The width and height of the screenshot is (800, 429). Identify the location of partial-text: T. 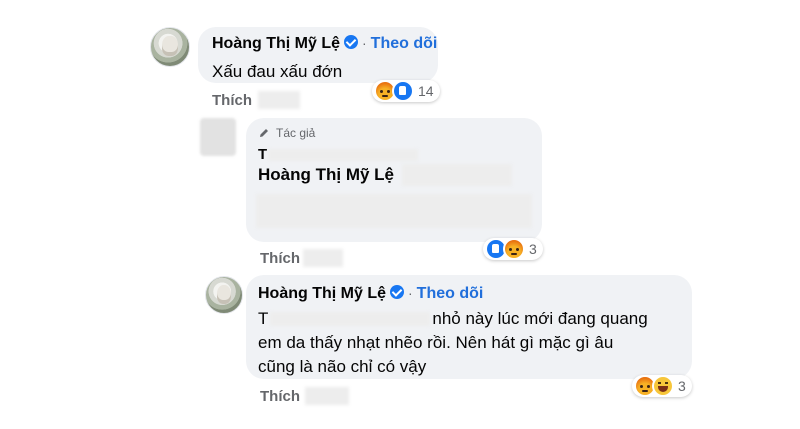
(263, 154).